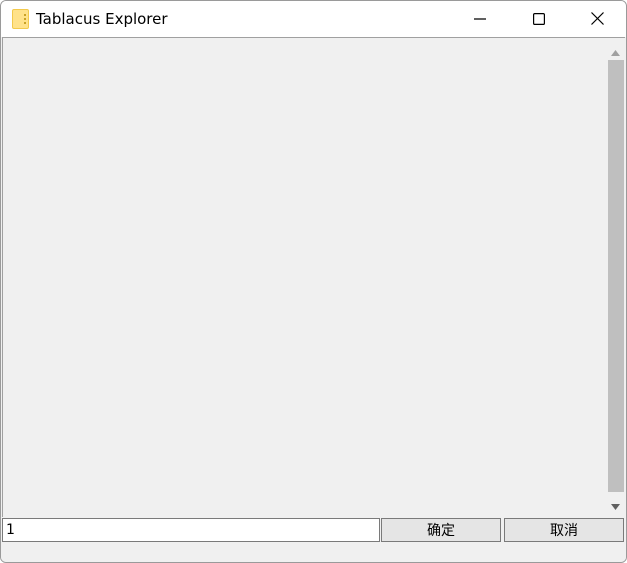 This screenshot has height=563, width=627. I want to click on triangle-up-icon, so click(615, 50).